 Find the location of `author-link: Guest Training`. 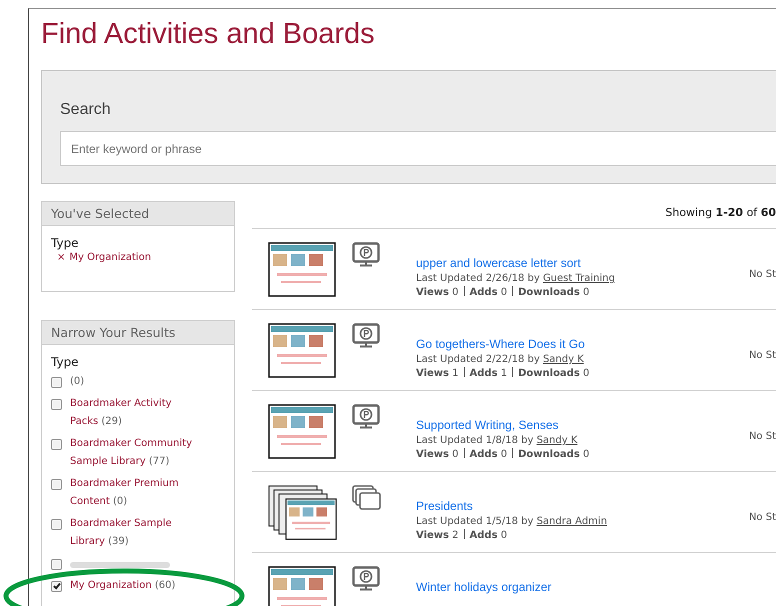

author-link: Guest Training is located at coordinates (578, 278).